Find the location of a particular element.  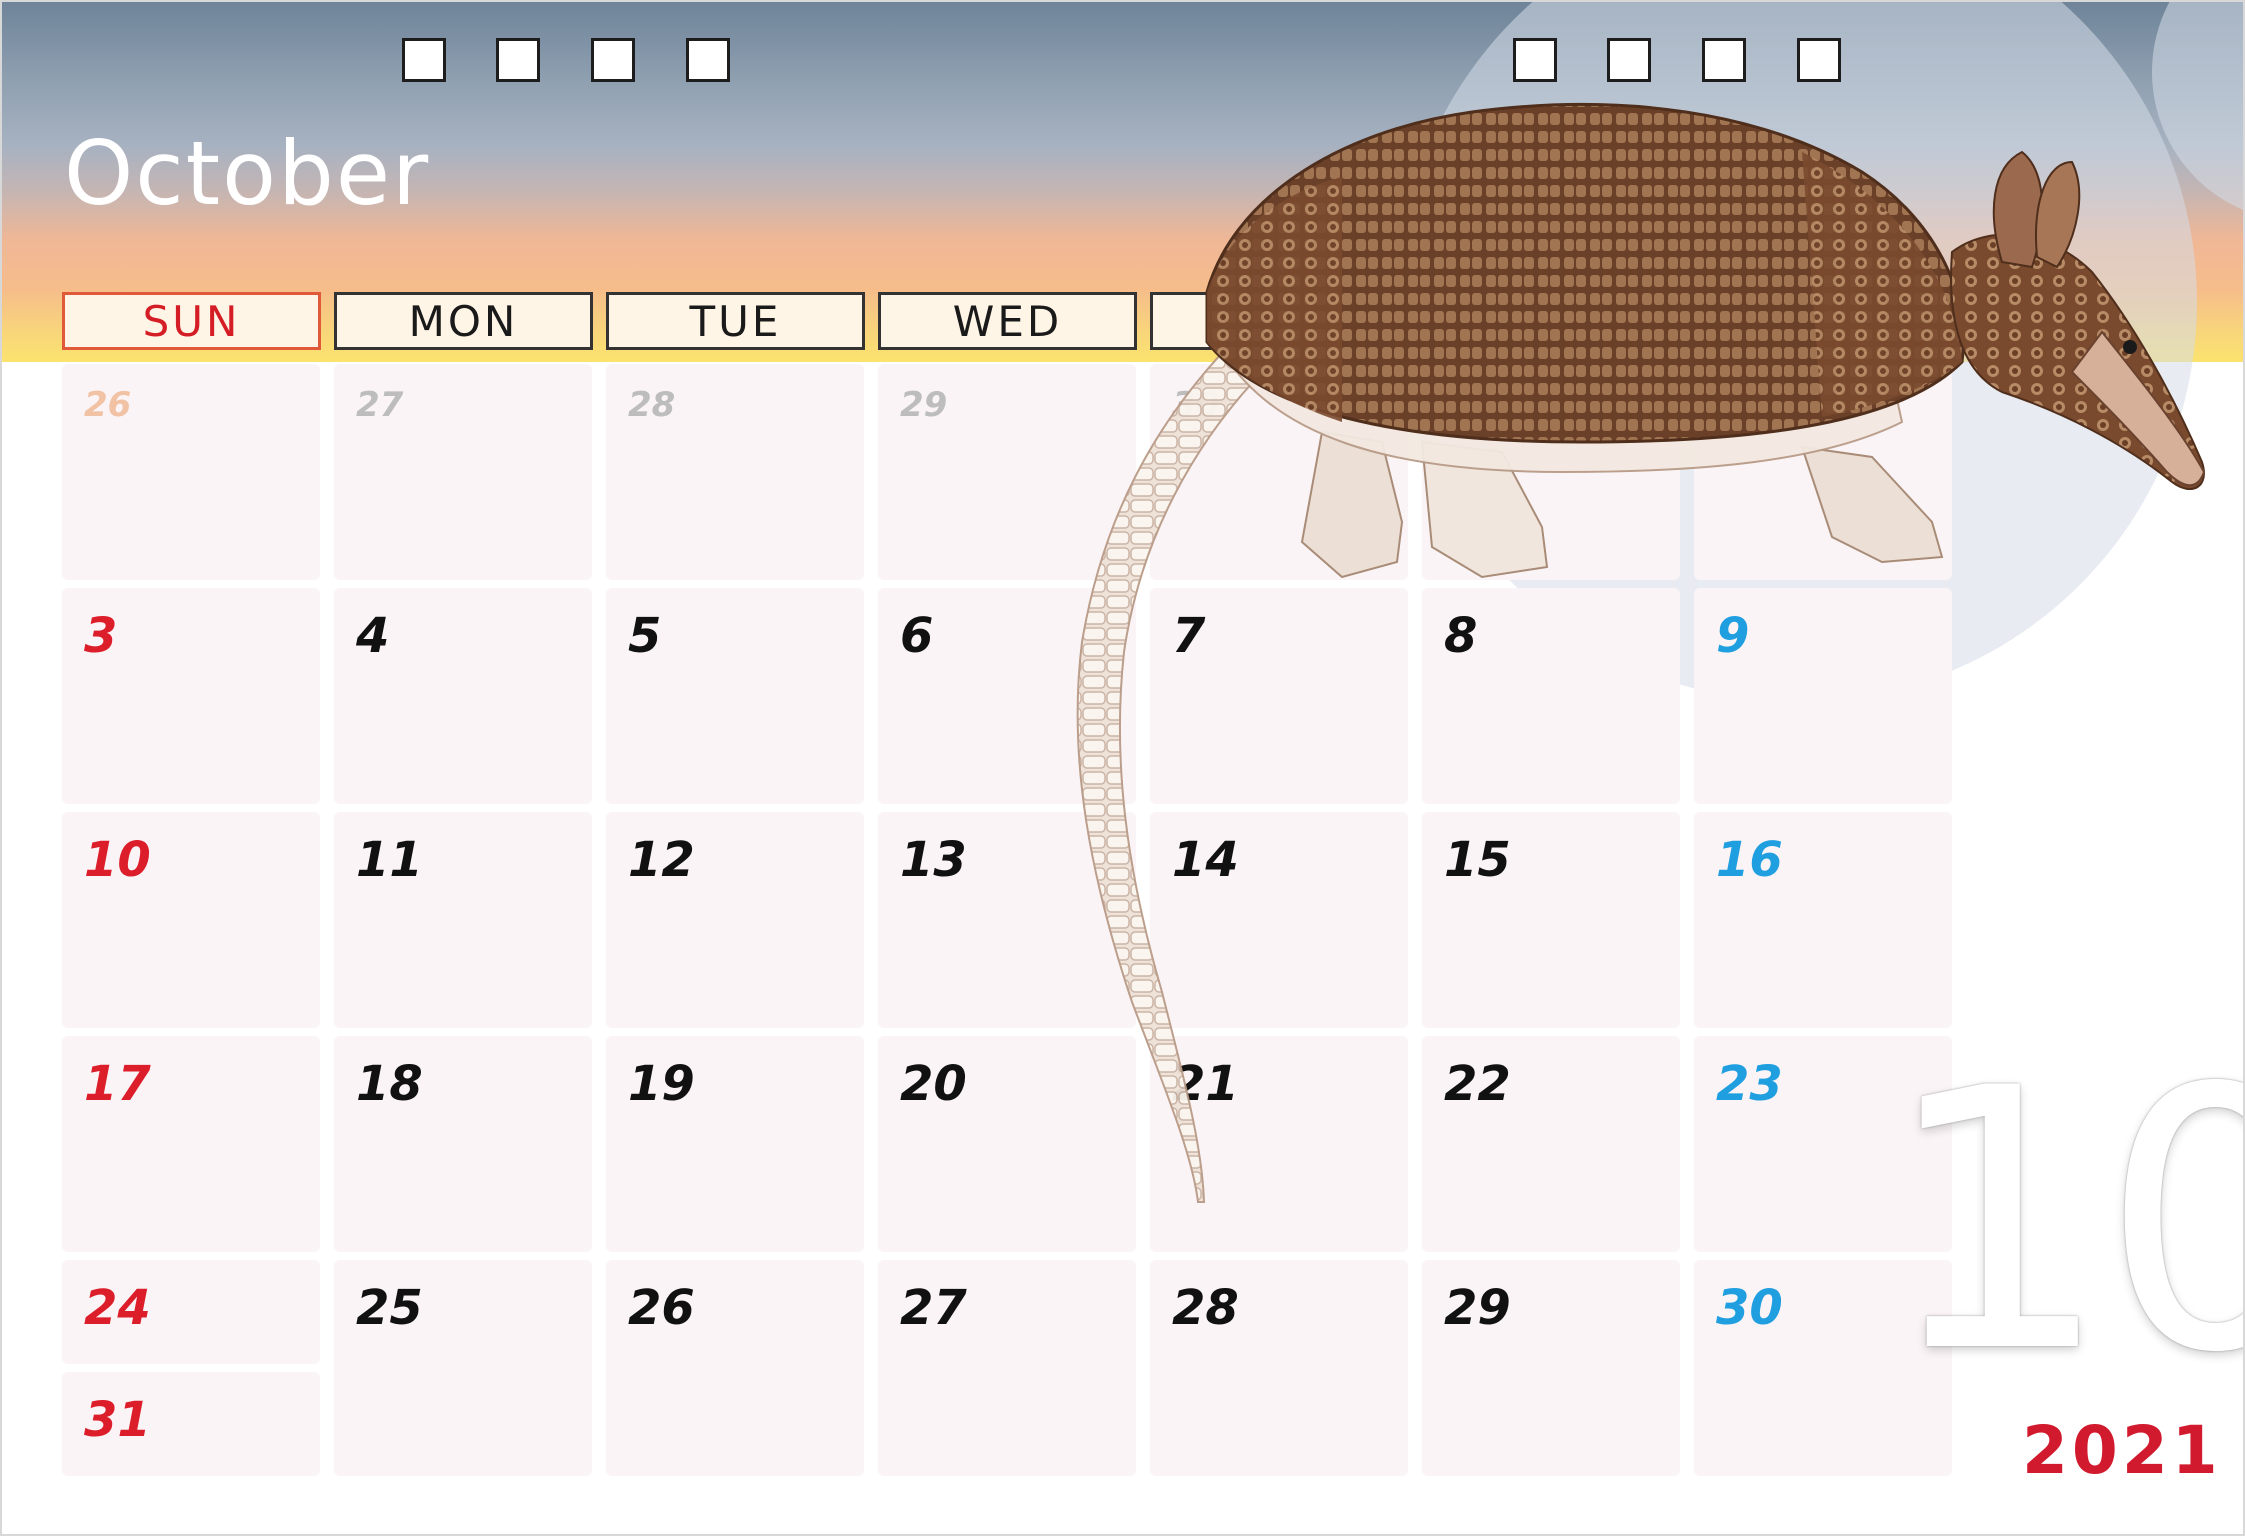

weekday-mon: MON is located at coordinates (463, 321).